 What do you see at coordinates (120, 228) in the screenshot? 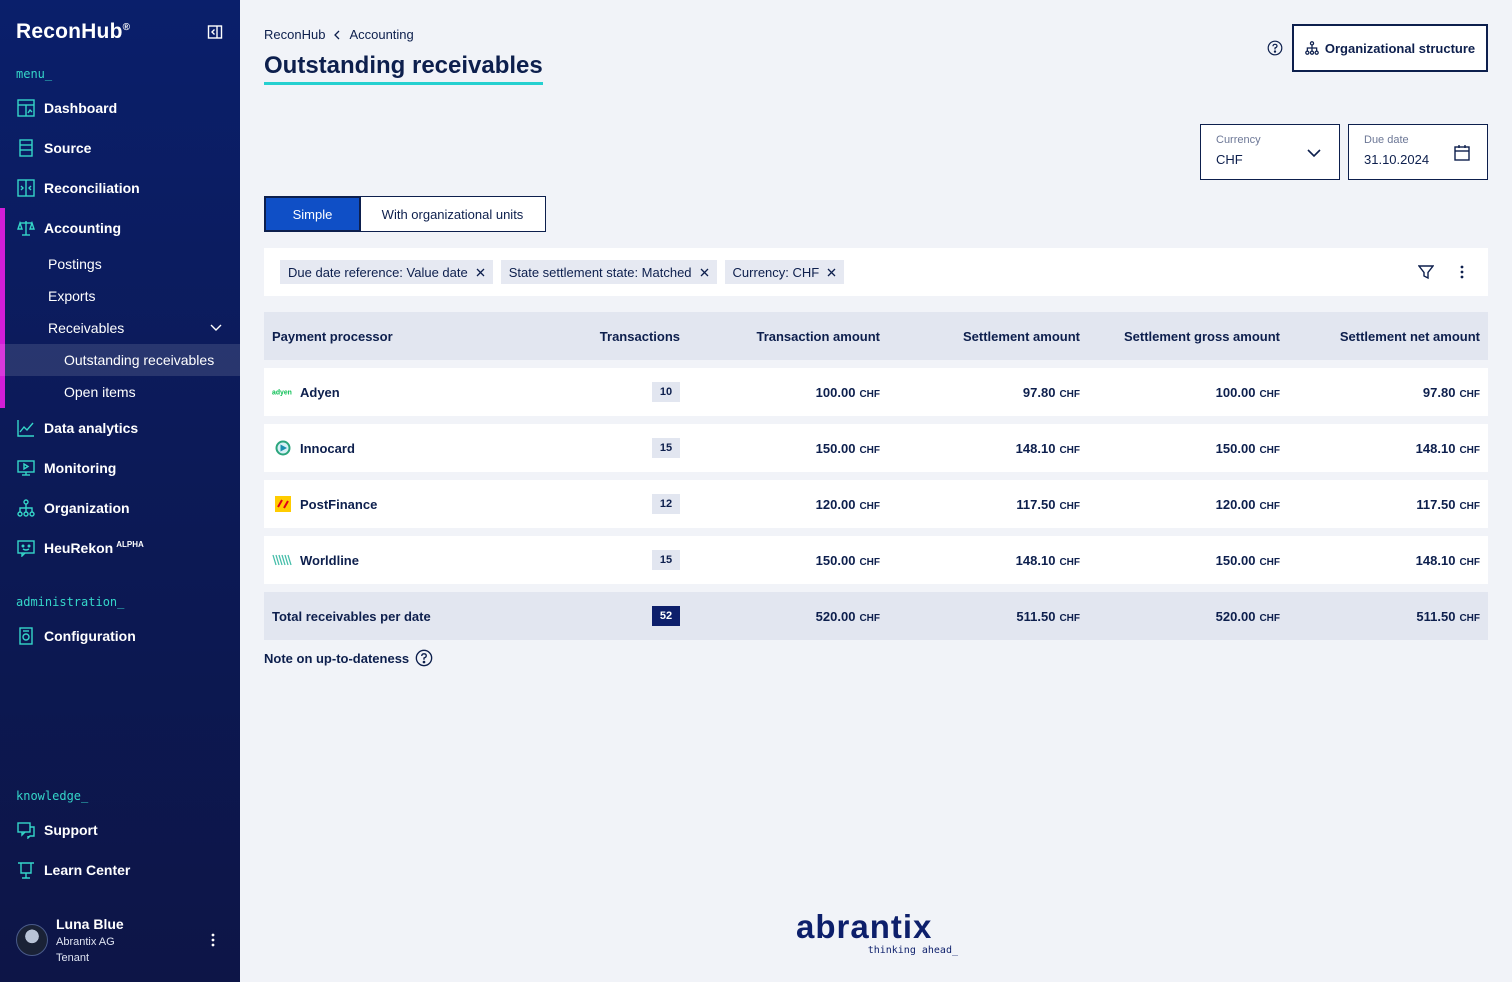
I see `sidebar-item-accounting: Accounting` at bounding box center [120, 228].